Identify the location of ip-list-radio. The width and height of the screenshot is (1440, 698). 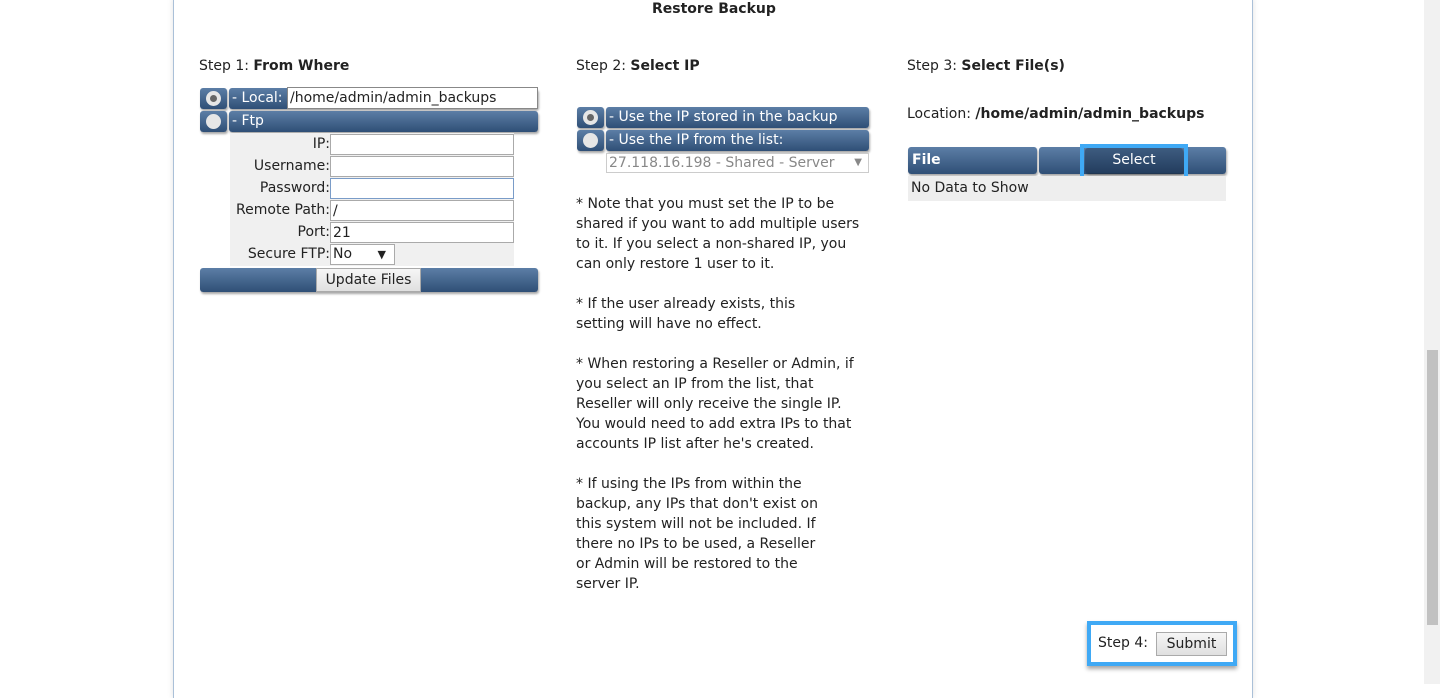
(590, 140).